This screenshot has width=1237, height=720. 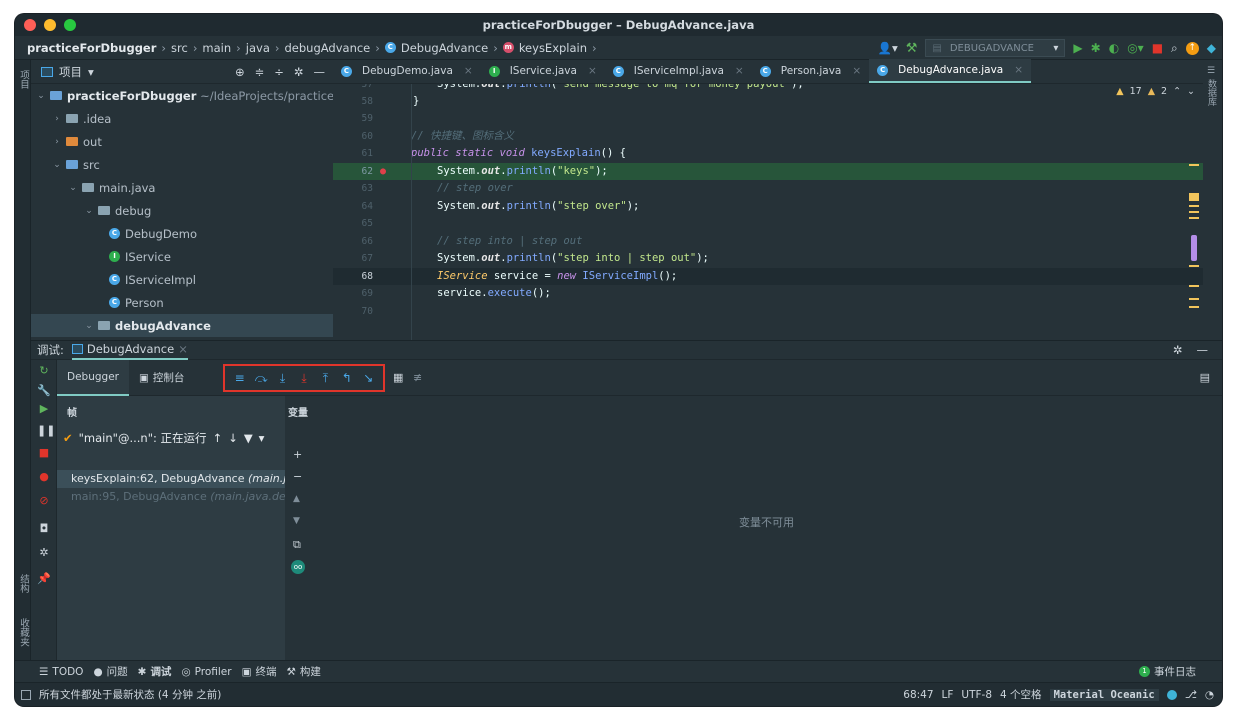 I want to click on pause-icon: ❚❚, so click(x=46, y=430).